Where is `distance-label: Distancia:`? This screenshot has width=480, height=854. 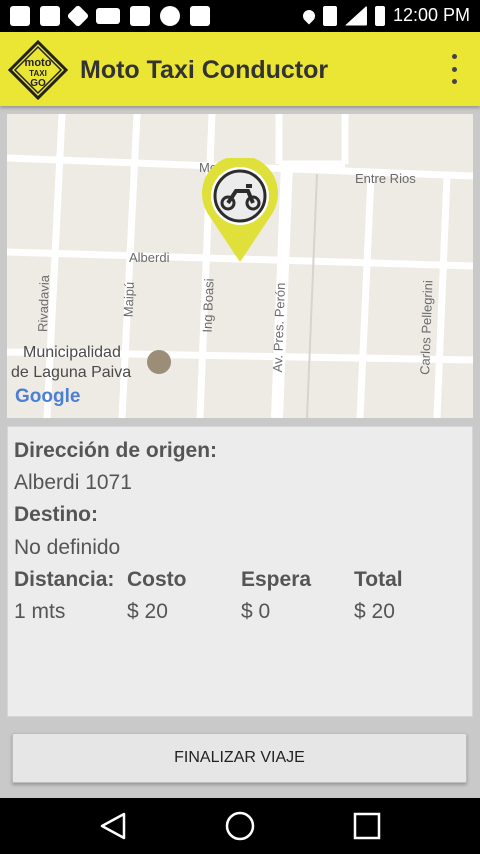
distance-label: Distancia: is located at coordinates (64, 579).